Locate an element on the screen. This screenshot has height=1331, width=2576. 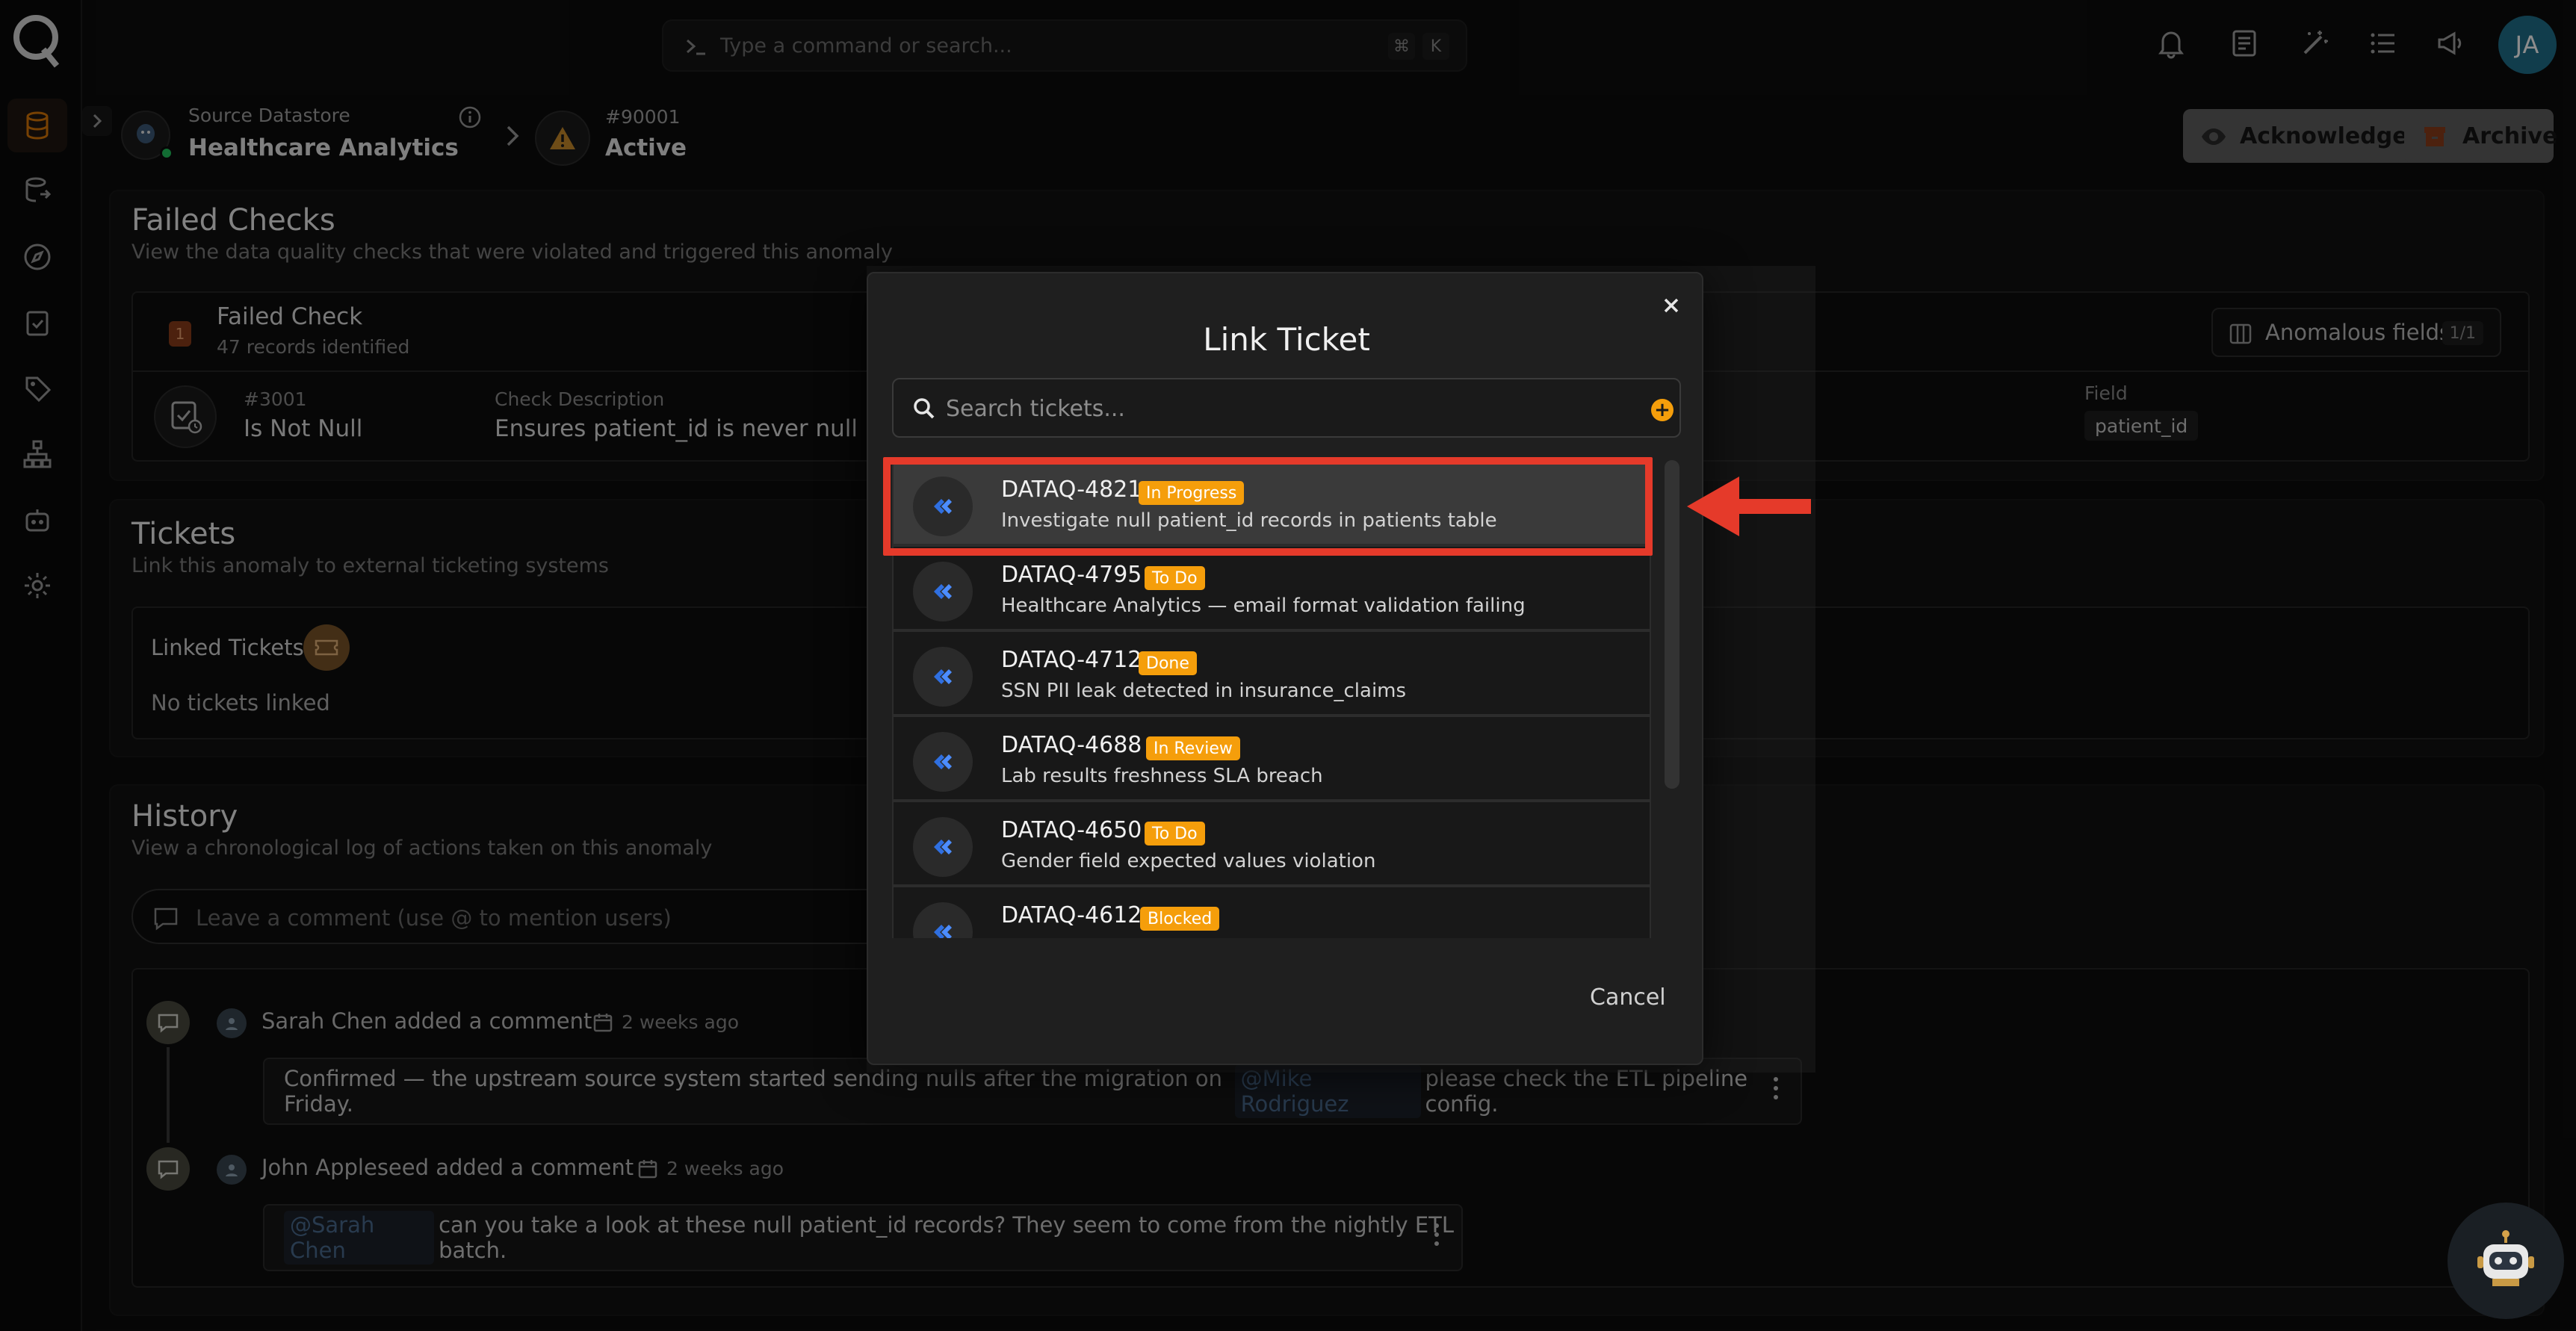
ticket-key: DATAQ-4688 is located at coordinates (1071, 745).